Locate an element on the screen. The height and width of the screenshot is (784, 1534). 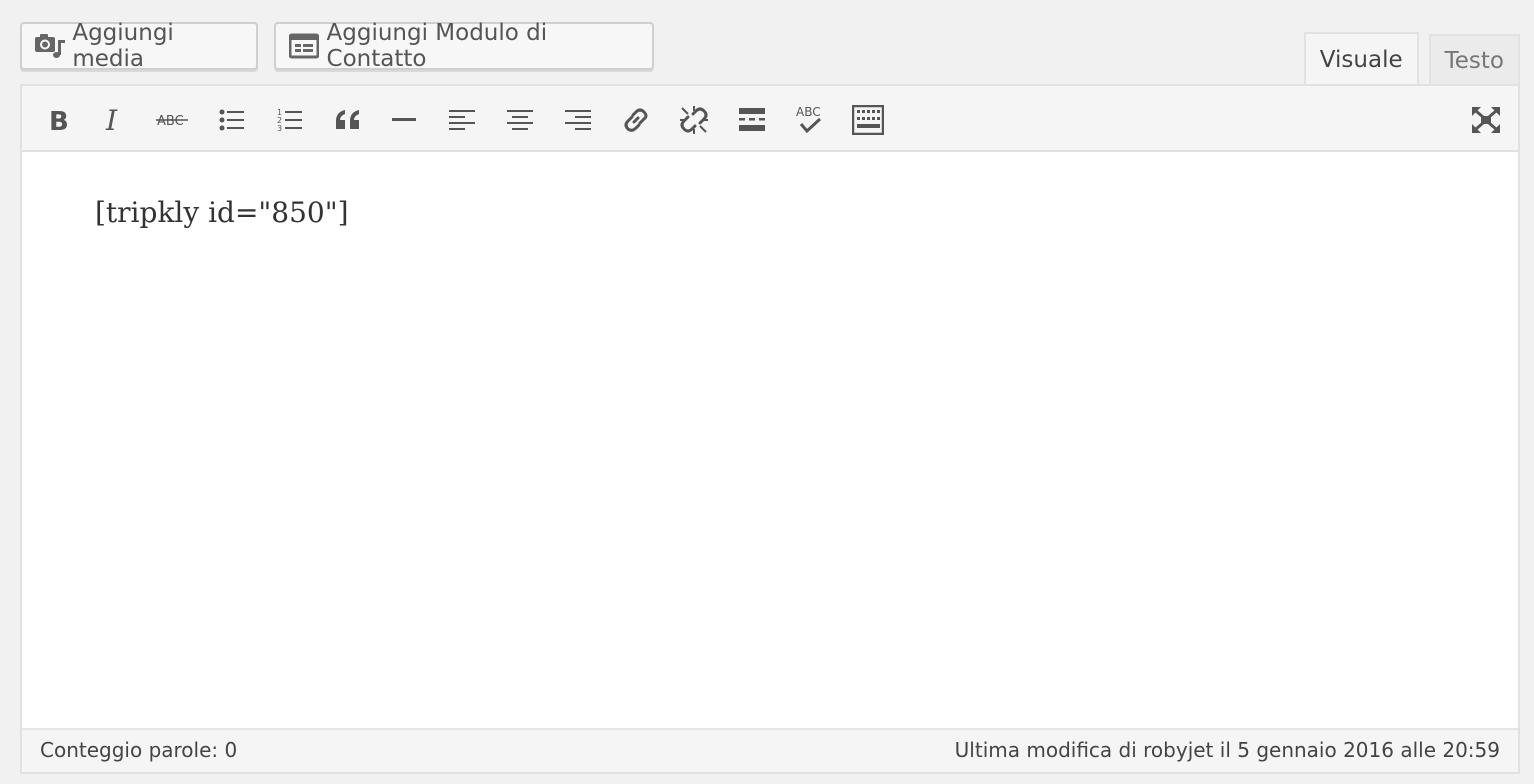
form-icon is located at coordinates (304, 46).